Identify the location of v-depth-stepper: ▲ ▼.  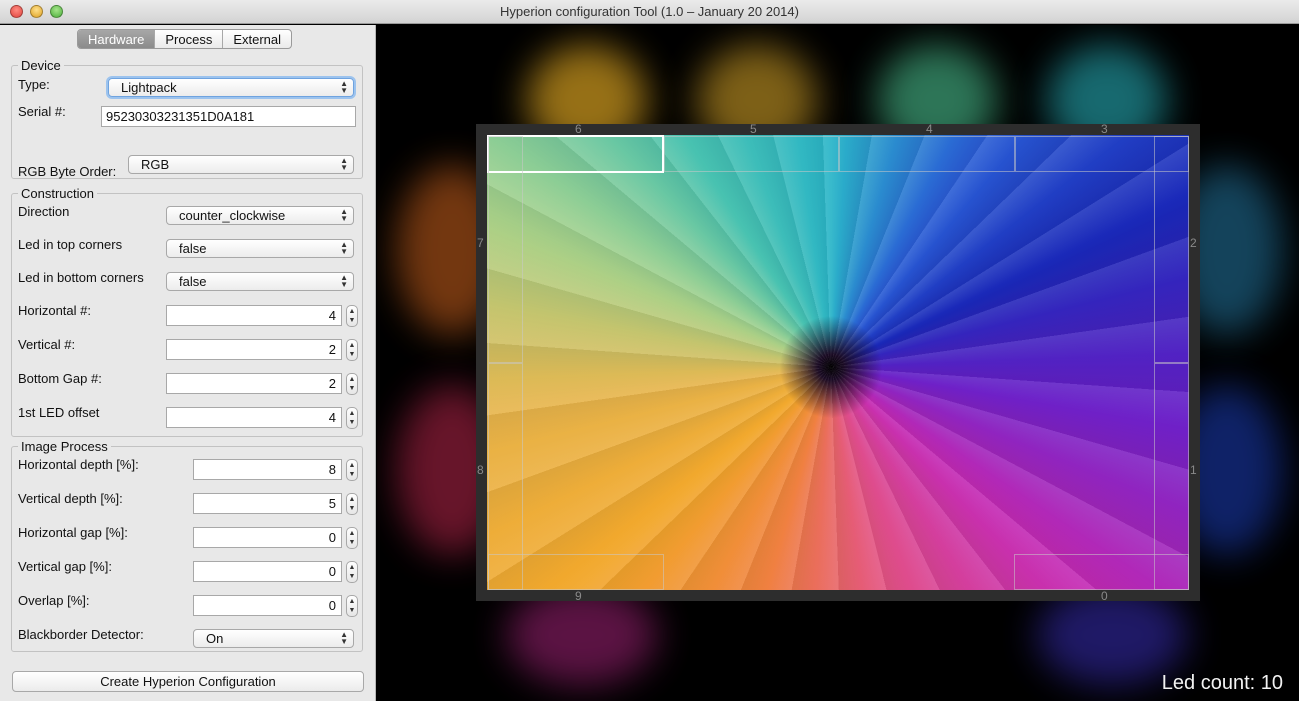
(352, 504).